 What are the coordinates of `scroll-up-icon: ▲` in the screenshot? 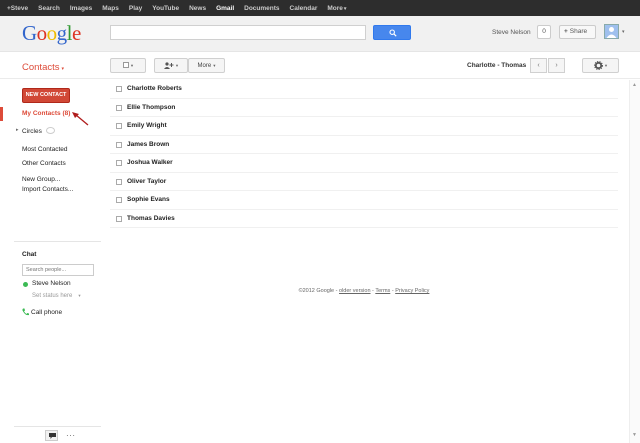 It's located at (634, 85).